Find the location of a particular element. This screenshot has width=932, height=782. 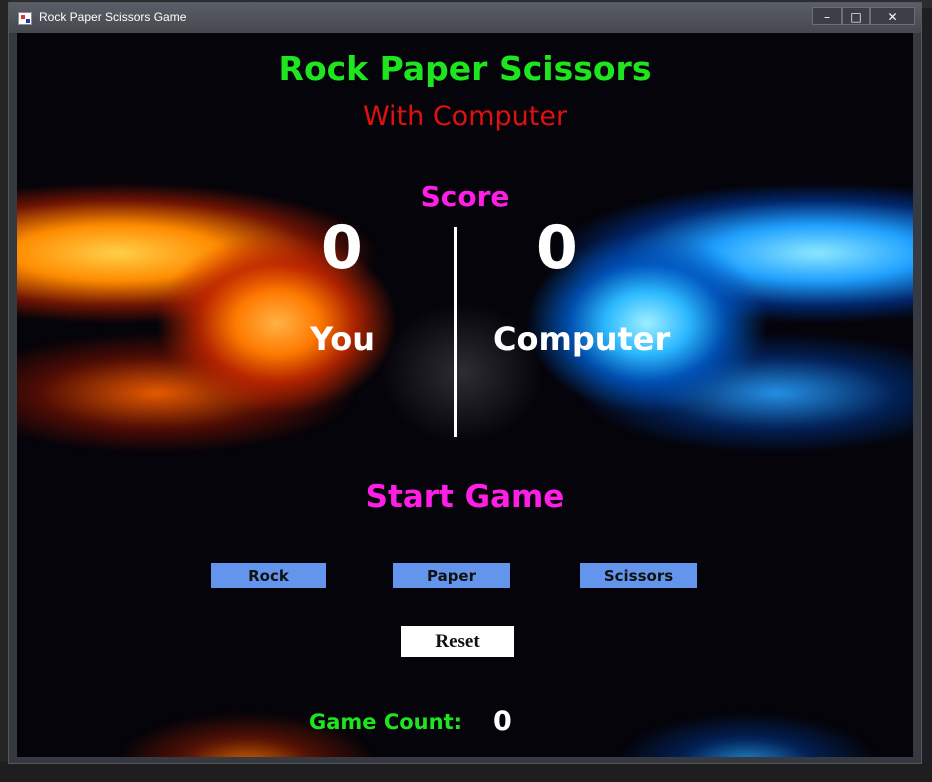

minimize-button: – is located at coordinates (827, 16).